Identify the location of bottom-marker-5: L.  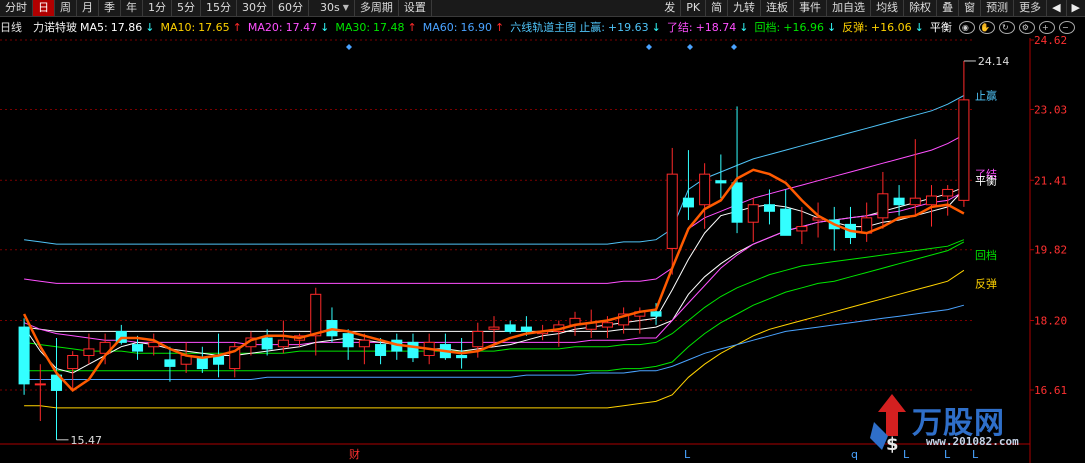
(975, 454).